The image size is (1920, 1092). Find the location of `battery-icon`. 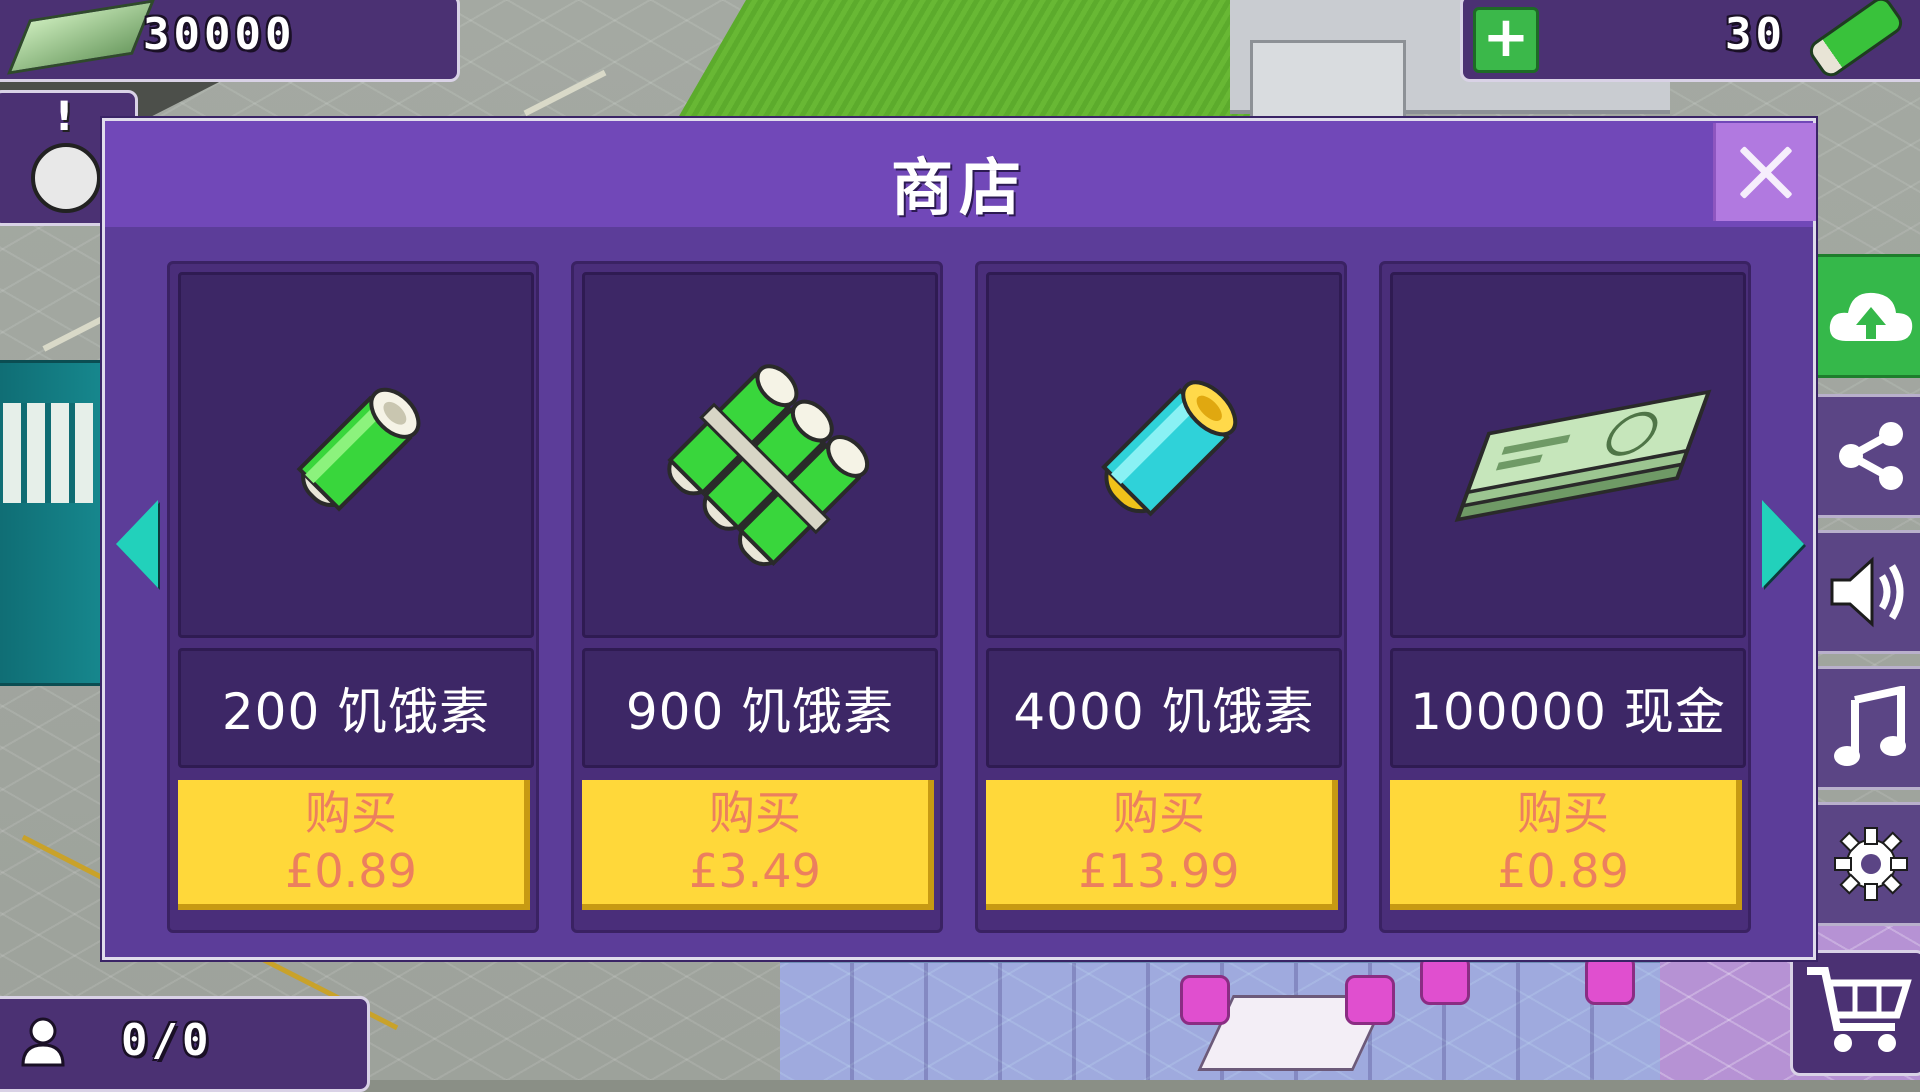

battery-icon is located at coordinates (1856, 40).